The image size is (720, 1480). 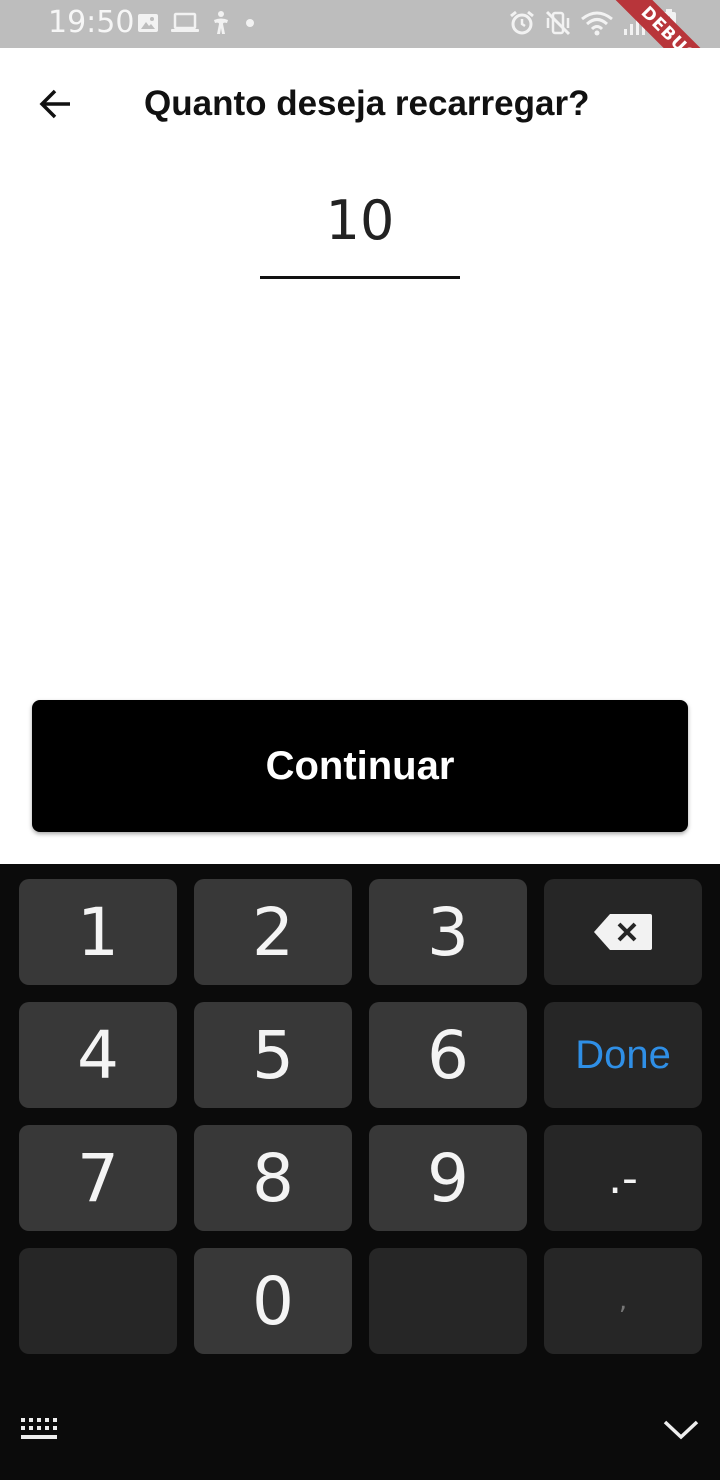 I want to click on comma-key: ,, so click(x=623, y=1301).